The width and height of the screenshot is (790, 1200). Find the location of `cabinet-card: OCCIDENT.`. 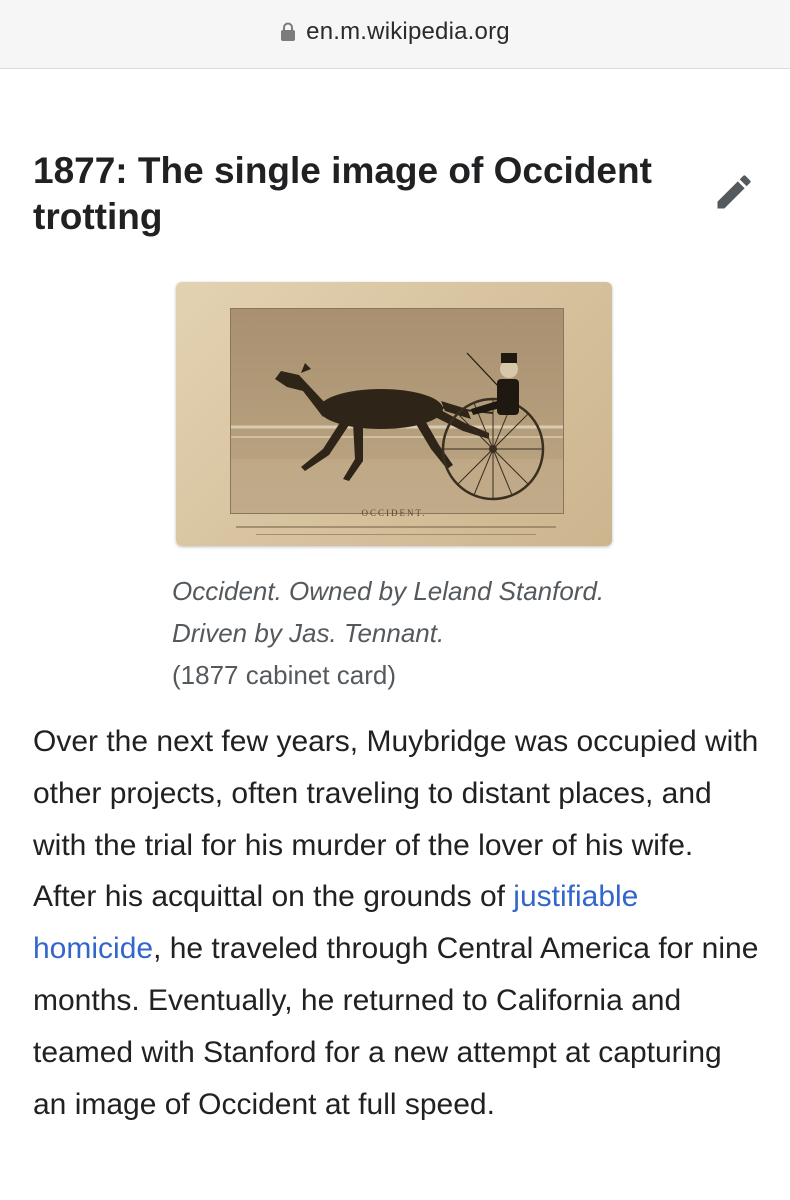

cabinet-card: OCCIDENT. is located at coordinates (394, 414).